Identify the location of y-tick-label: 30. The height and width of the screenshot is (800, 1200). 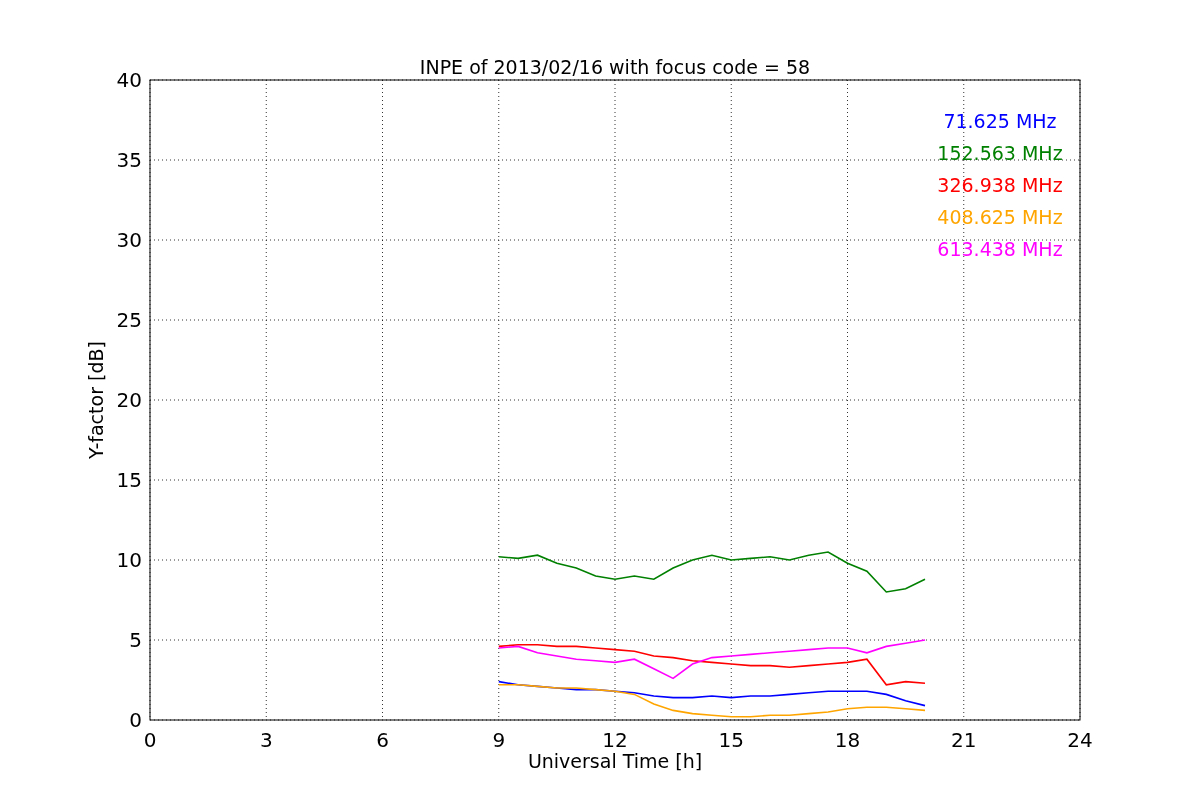
(129, 240).